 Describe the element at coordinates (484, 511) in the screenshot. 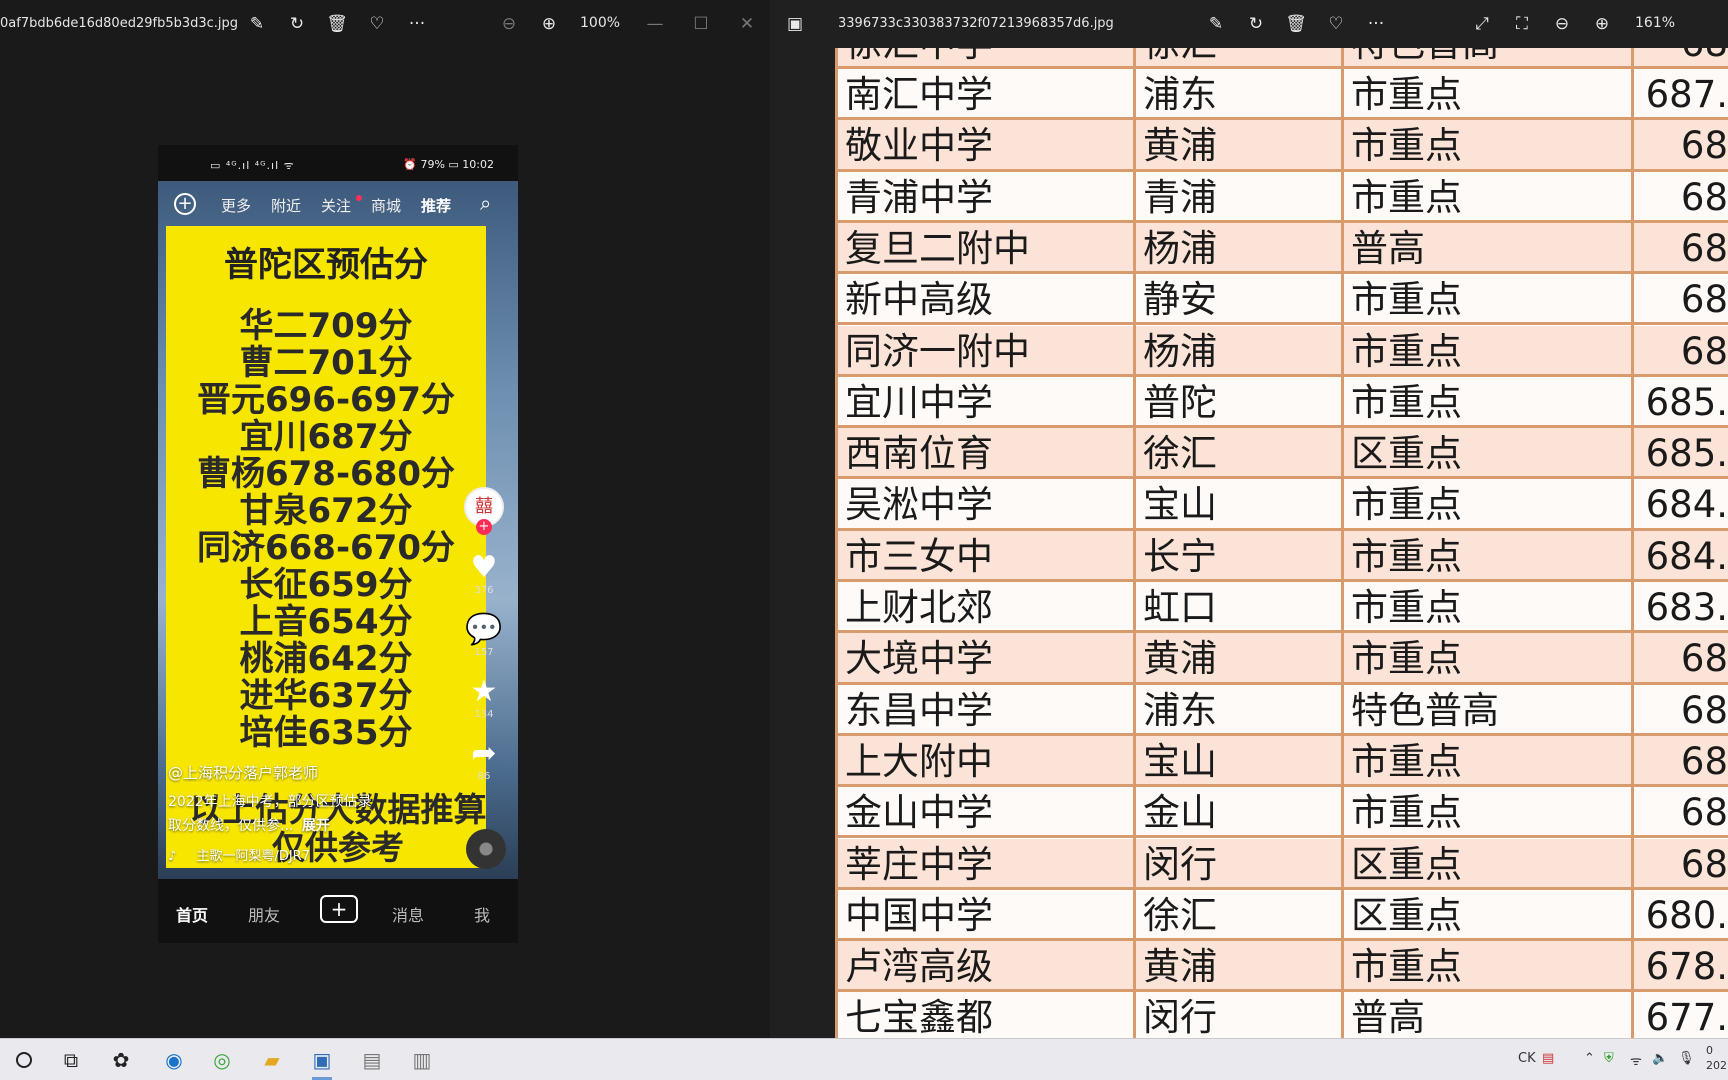

I see `author-avatar: 囍 +` at that location.